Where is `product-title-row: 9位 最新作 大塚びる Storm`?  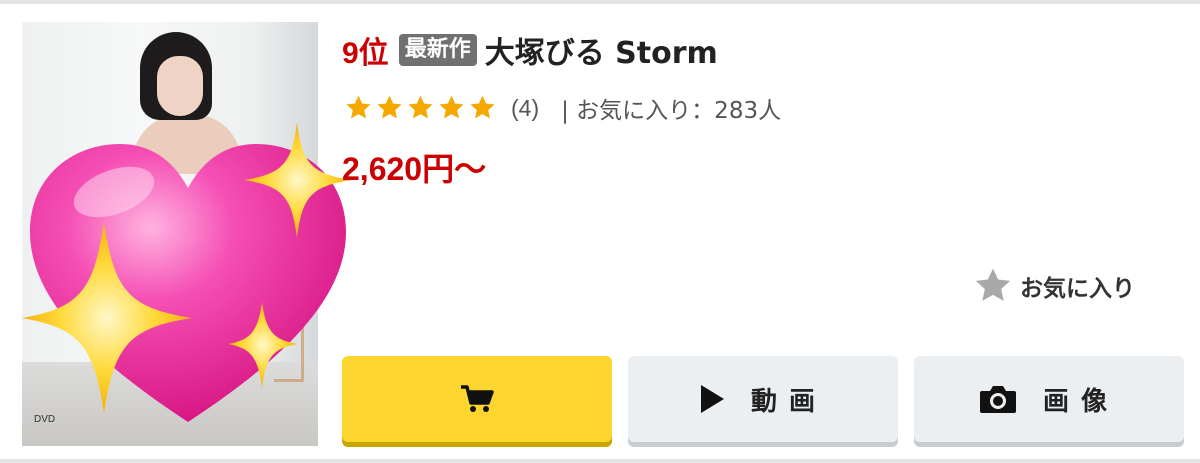 product-title-row: 9位 最新作 大塚びる Storm is located at coordinates (530, 50).